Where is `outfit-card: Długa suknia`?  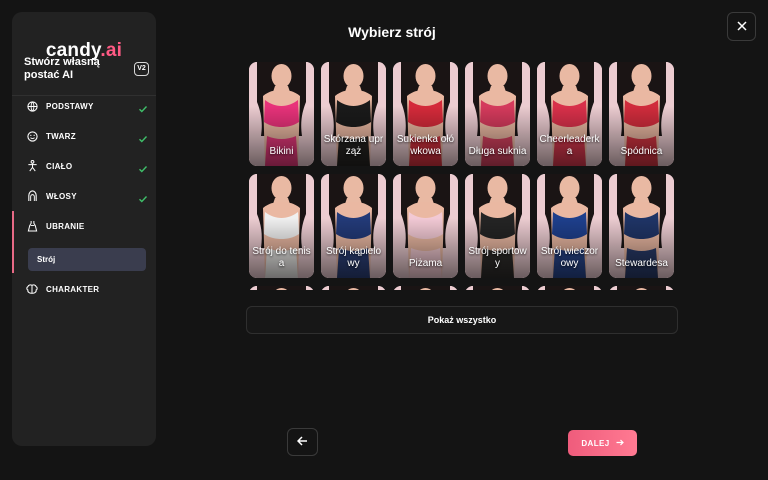
outfit-card: Długa suknia is located at coordinates (497, 114).